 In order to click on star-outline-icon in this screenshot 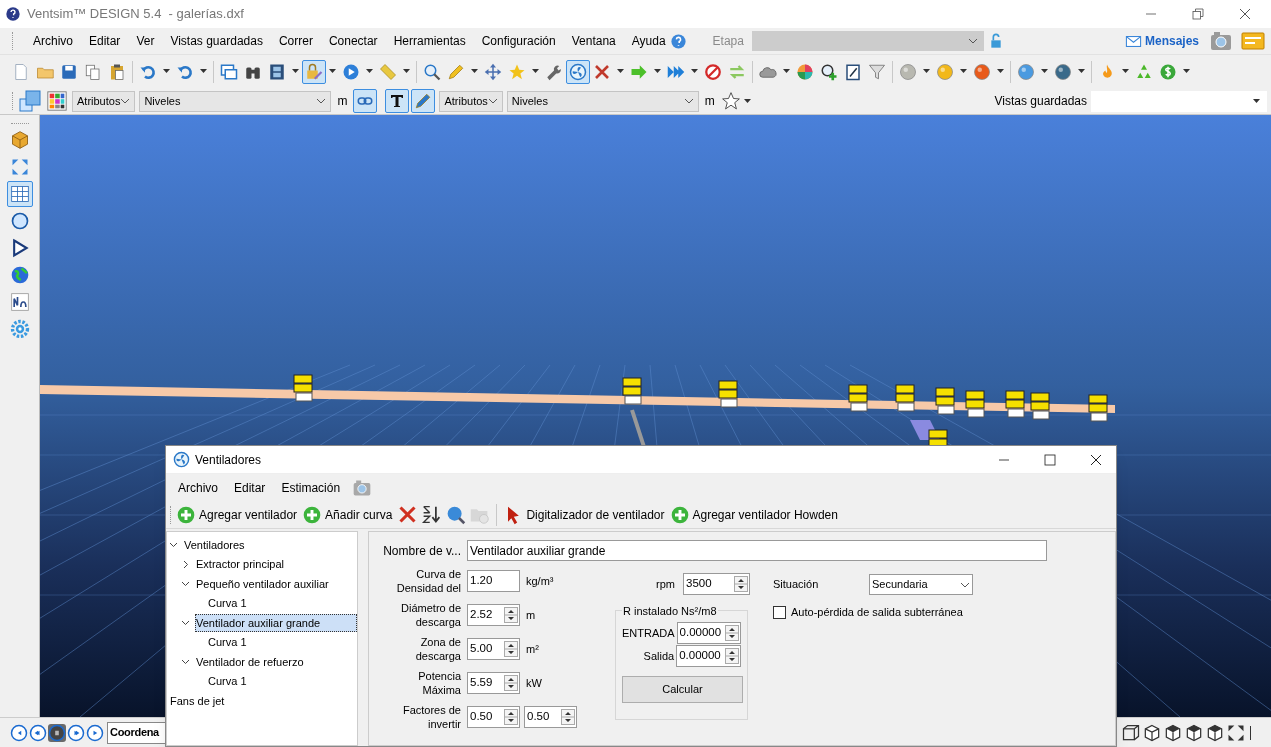, I will do `click(730, 101)`.